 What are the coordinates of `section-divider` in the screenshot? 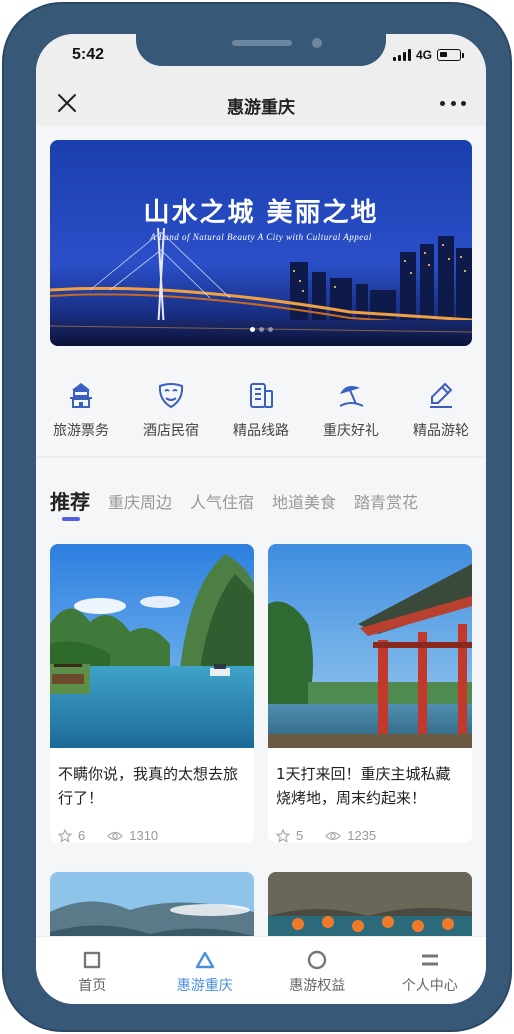 It's located at (261, 457).